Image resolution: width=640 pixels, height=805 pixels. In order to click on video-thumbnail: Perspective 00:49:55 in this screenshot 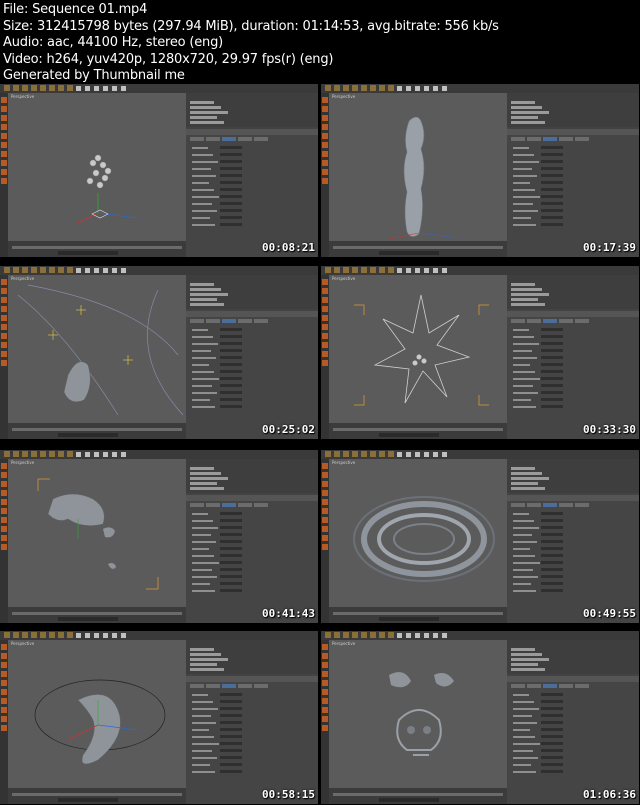, I will do `click(480, 536)`.